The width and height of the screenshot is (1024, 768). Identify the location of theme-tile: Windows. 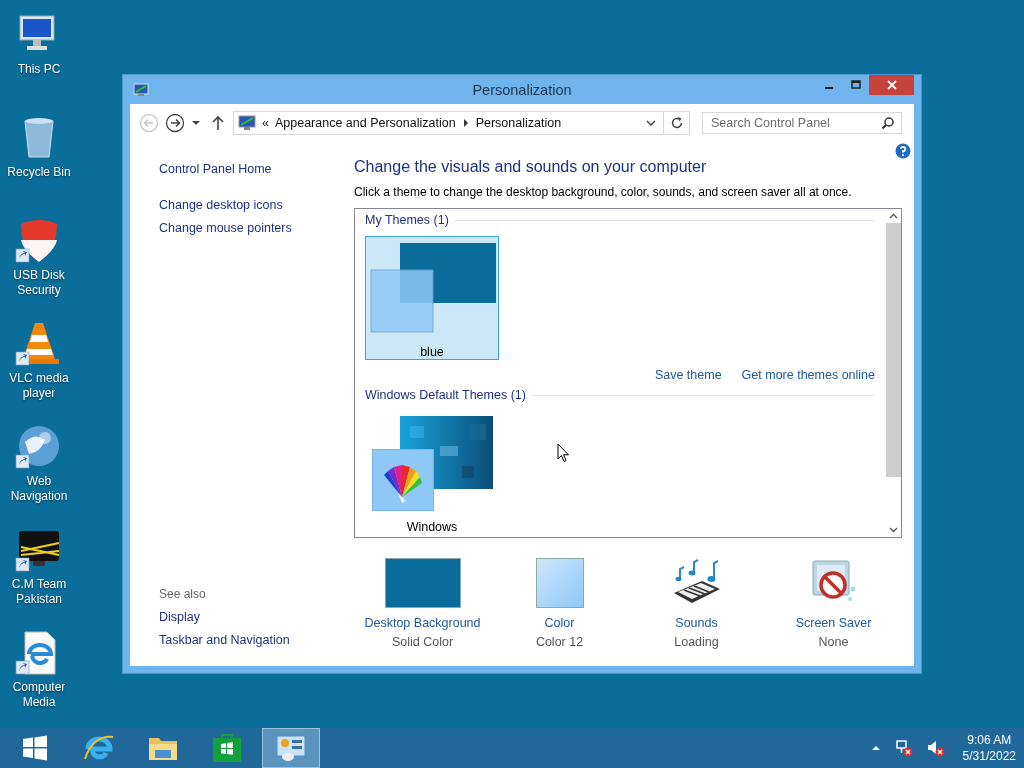
(432, 473).